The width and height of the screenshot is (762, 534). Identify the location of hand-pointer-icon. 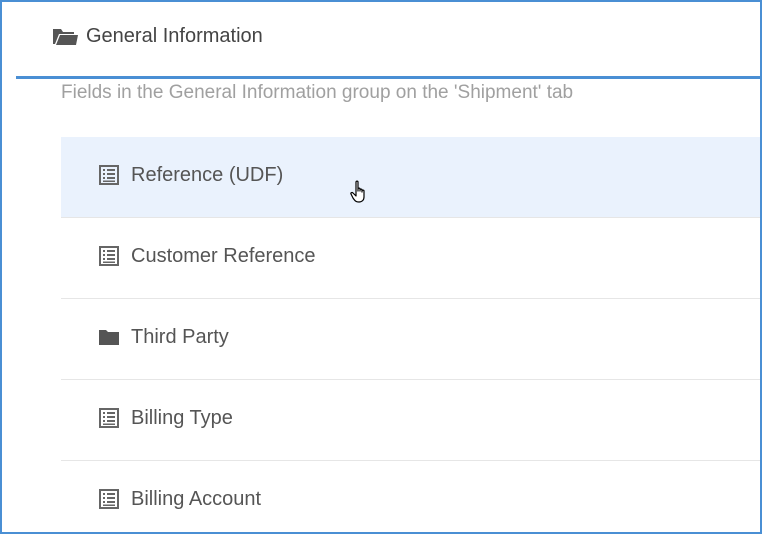
(357, 191).